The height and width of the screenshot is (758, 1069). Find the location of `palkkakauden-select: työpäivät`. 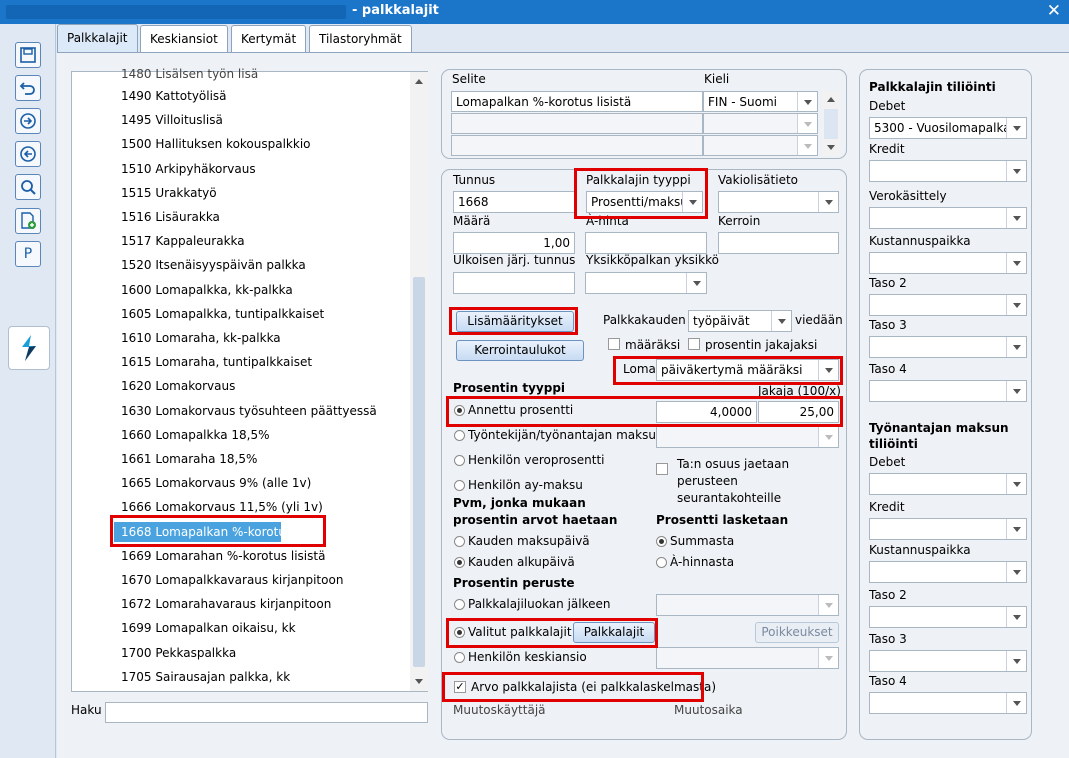

palkkakauden-select: työpäivät is located at coordinates (740, 321).